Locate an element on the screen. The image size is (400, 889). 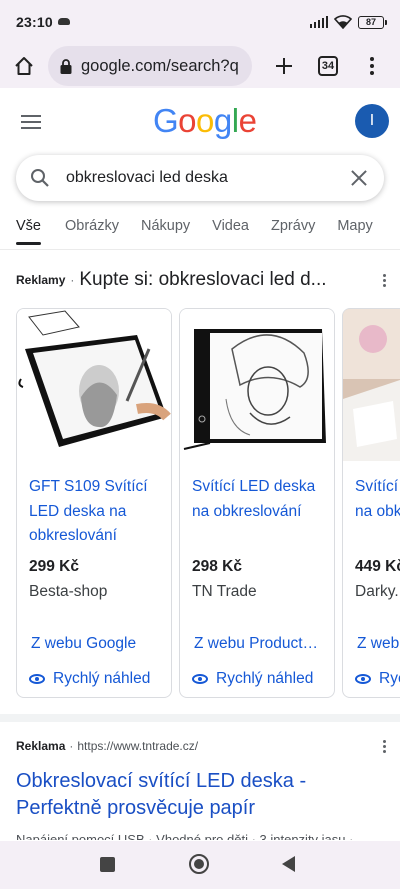
product-price: 299 Kč is located at coordinates (54, 566).